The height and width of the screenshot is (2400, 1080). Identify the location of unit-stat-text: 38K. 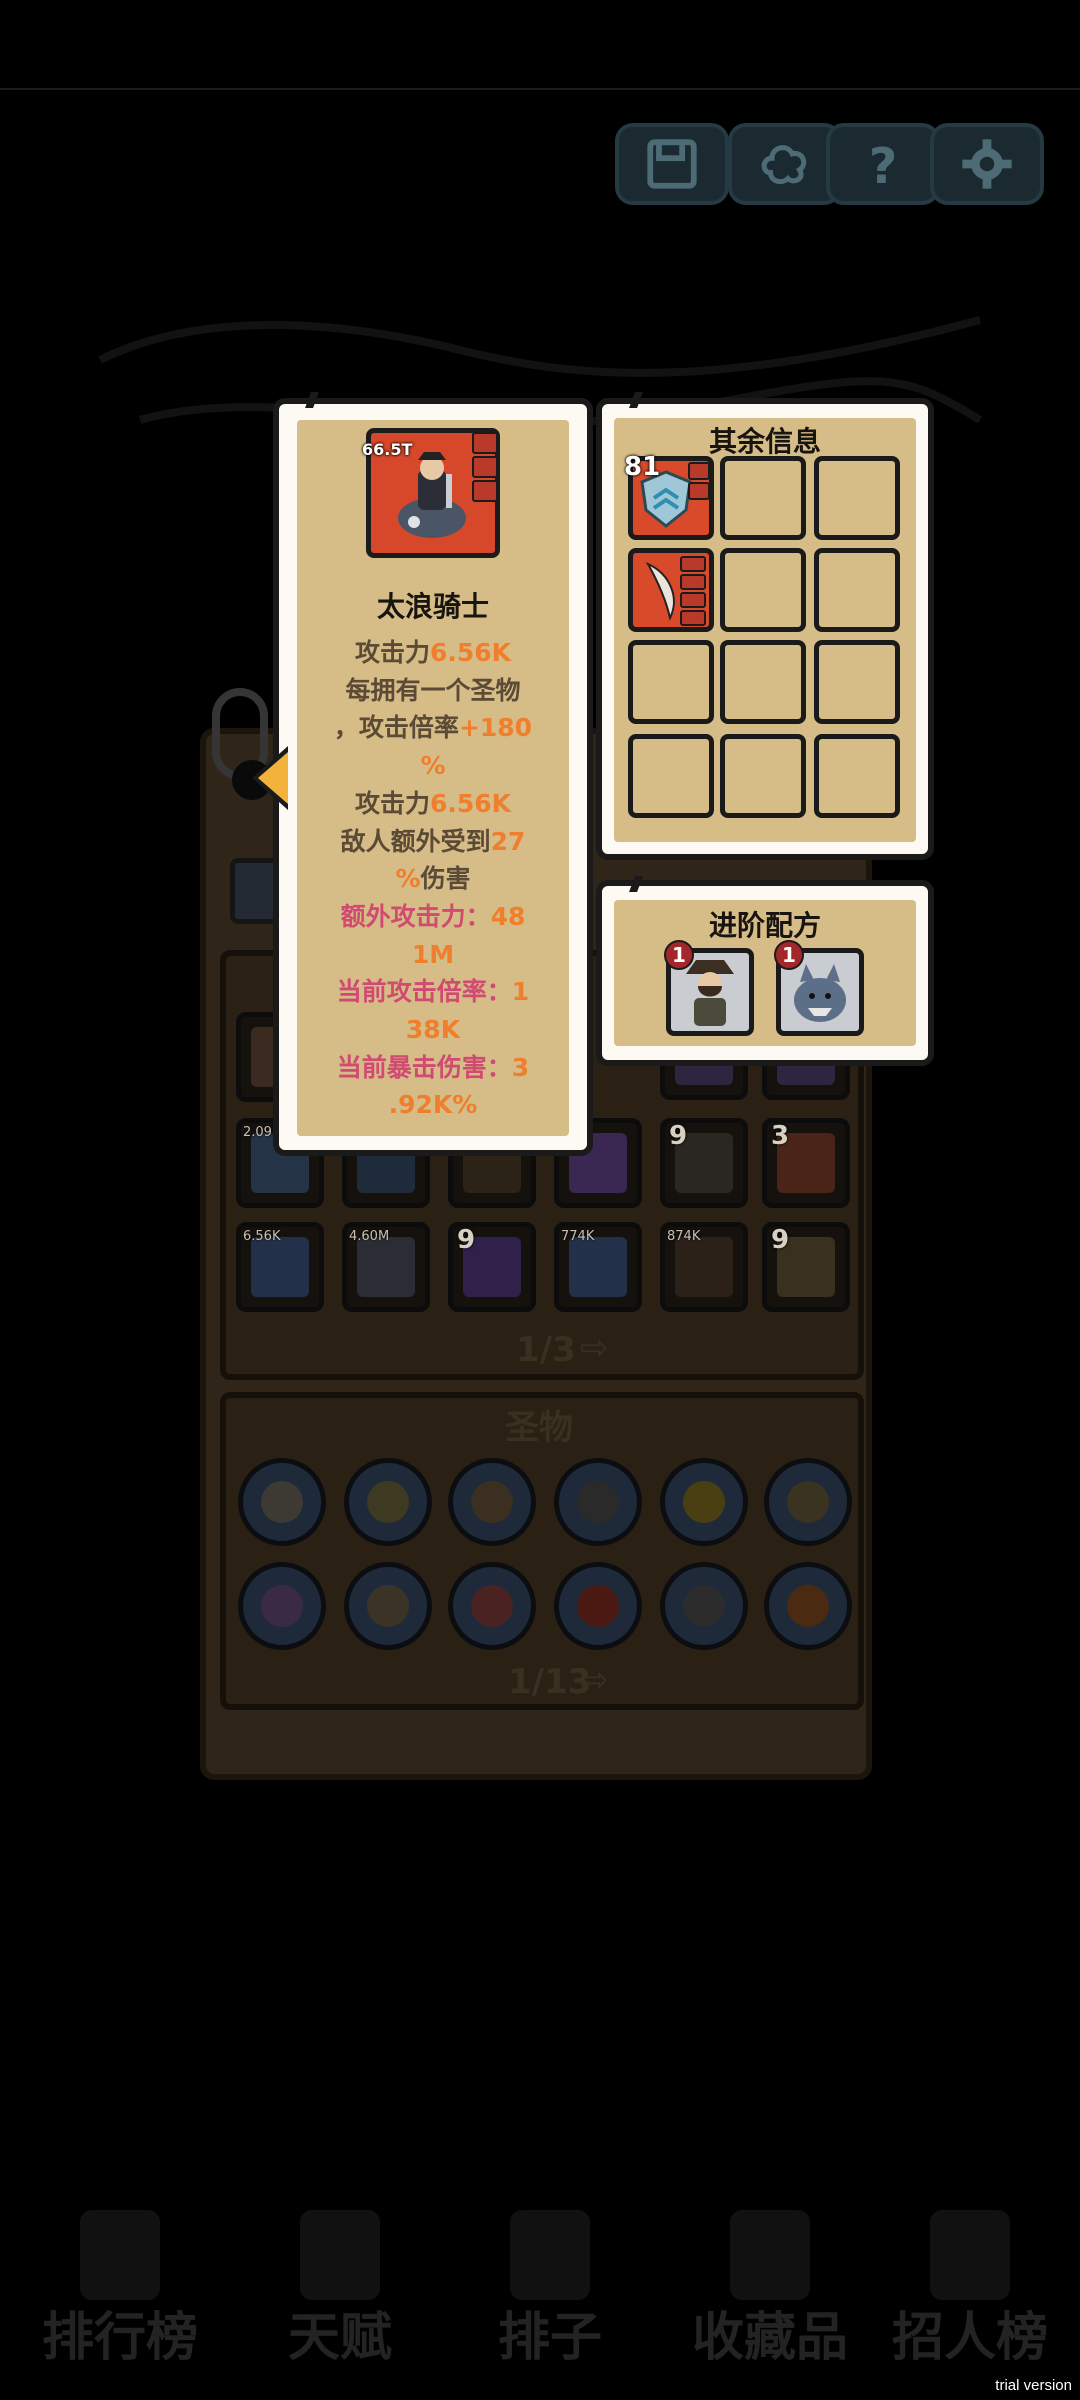
(433, 1029).